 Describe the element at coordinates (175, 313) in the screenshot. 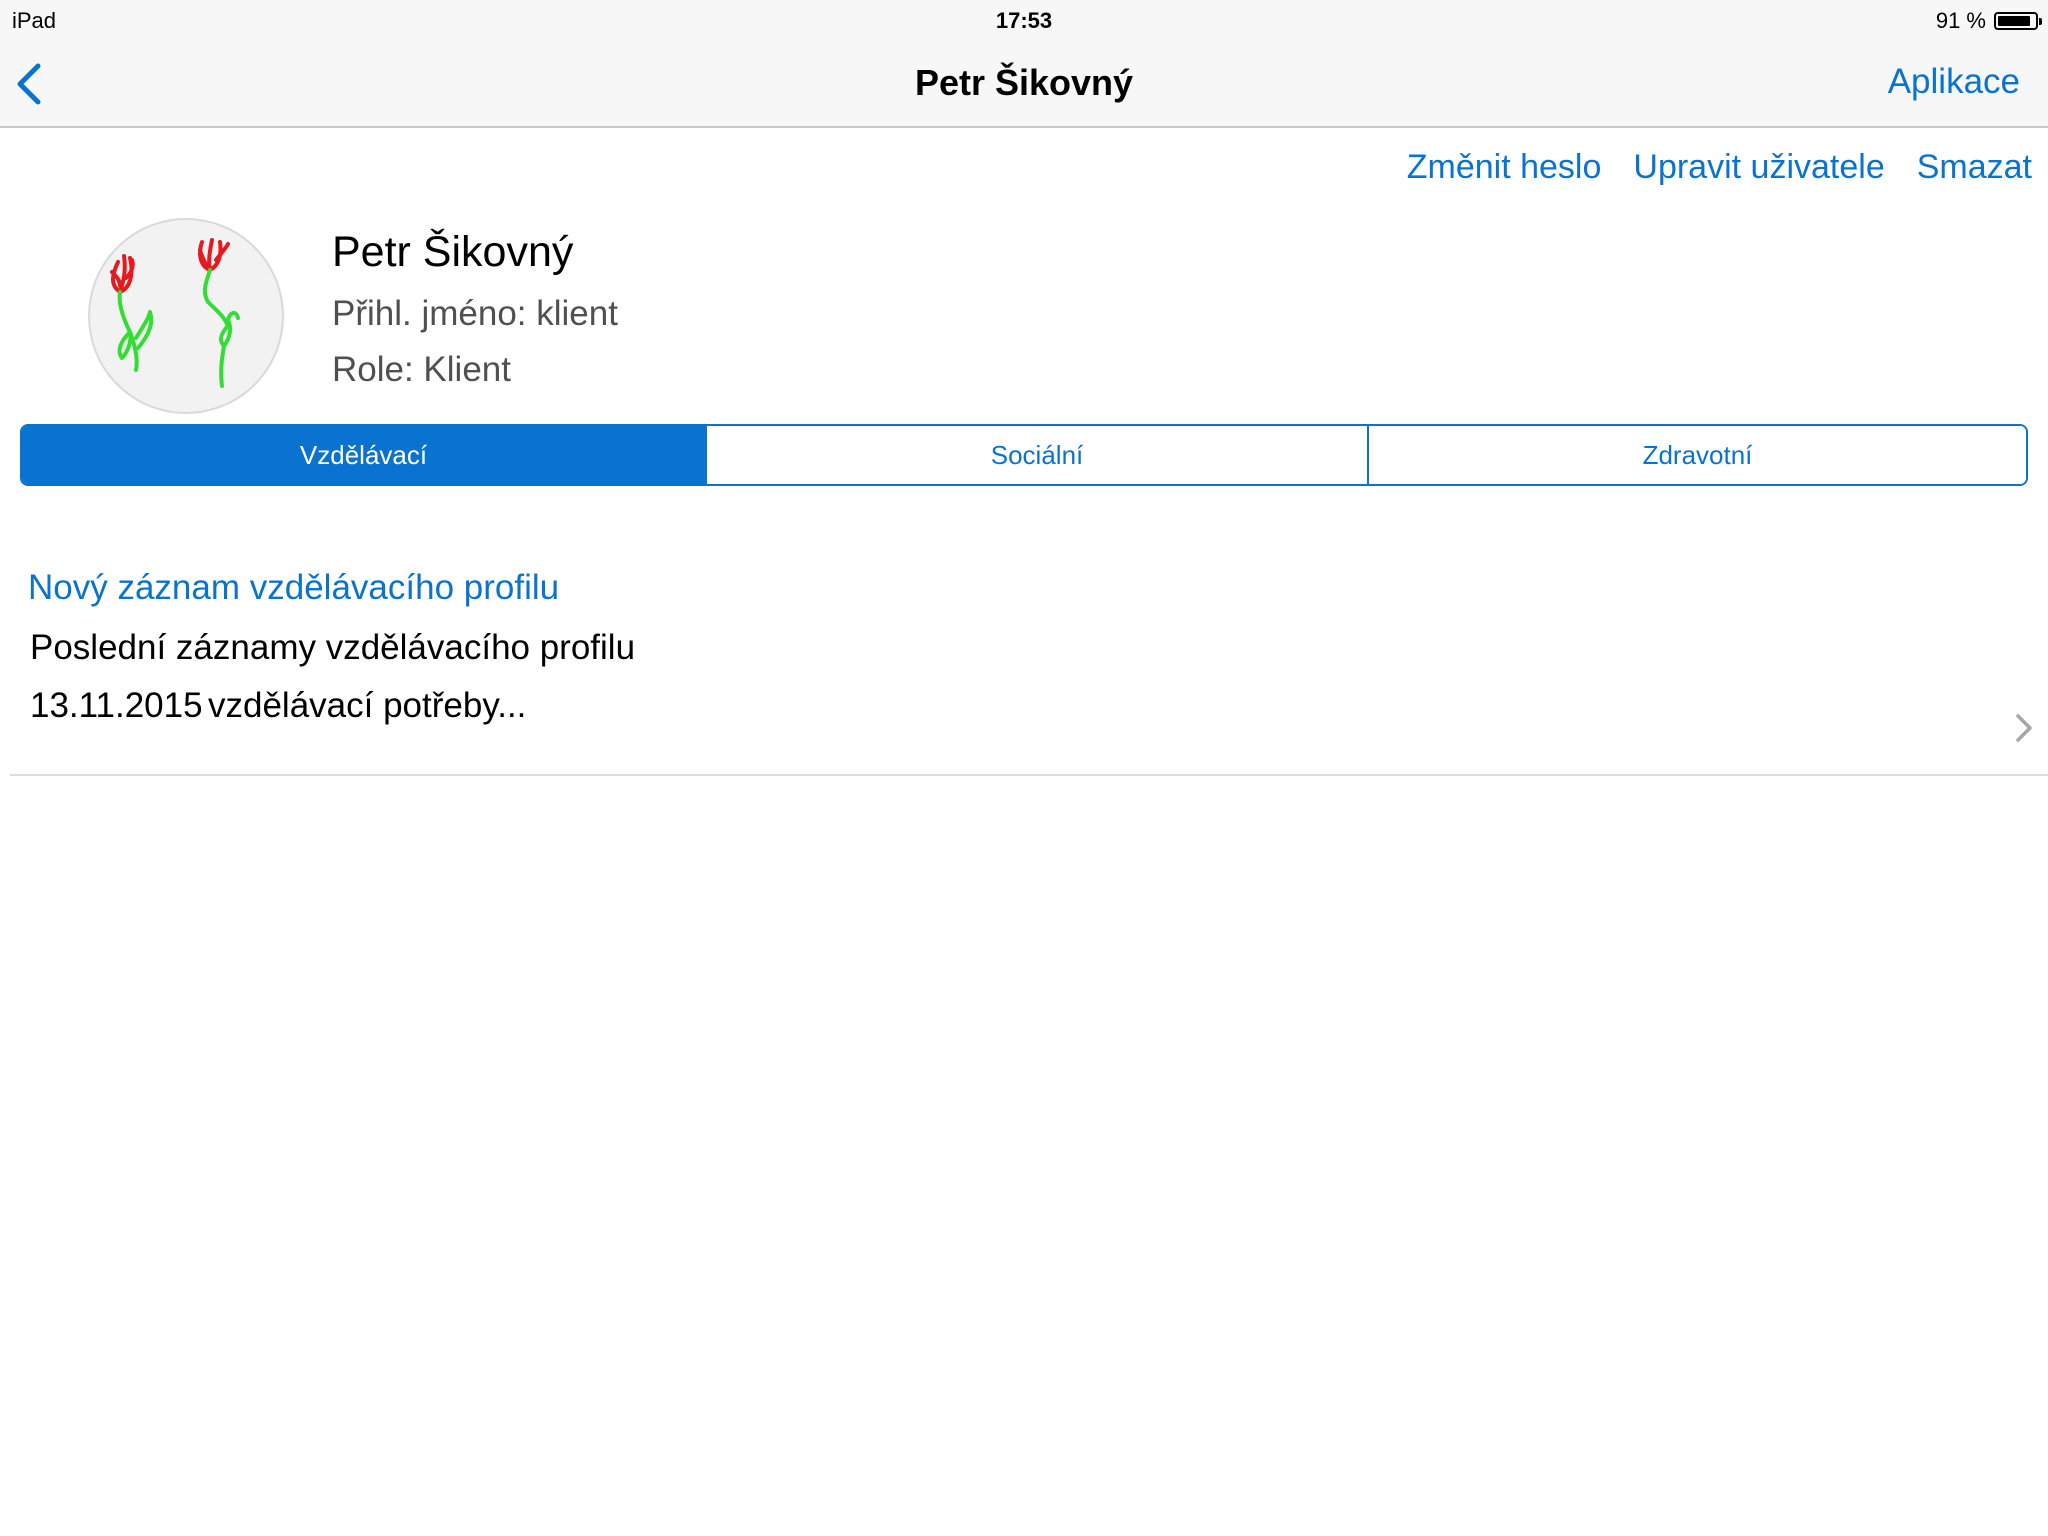

I see `flowers-drawing-avatar` at that location.